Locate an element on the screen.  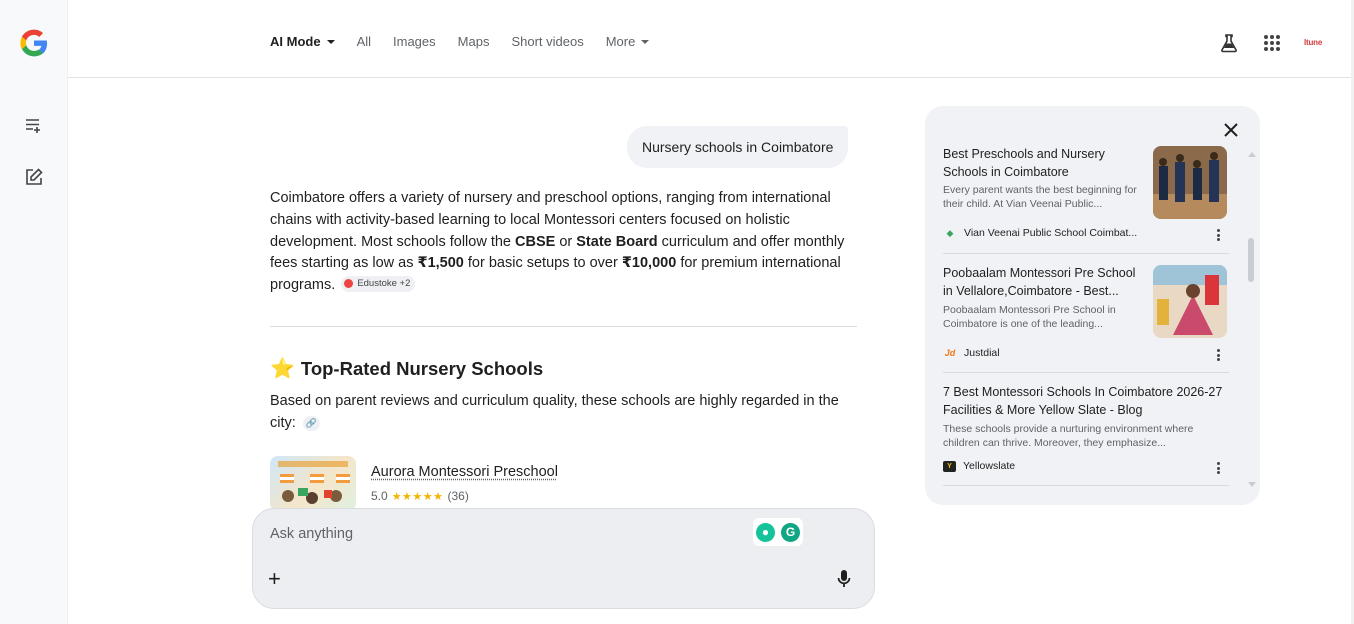
school-name-link: Aurora Montessori Preschool is located at coordinates (464, 472).